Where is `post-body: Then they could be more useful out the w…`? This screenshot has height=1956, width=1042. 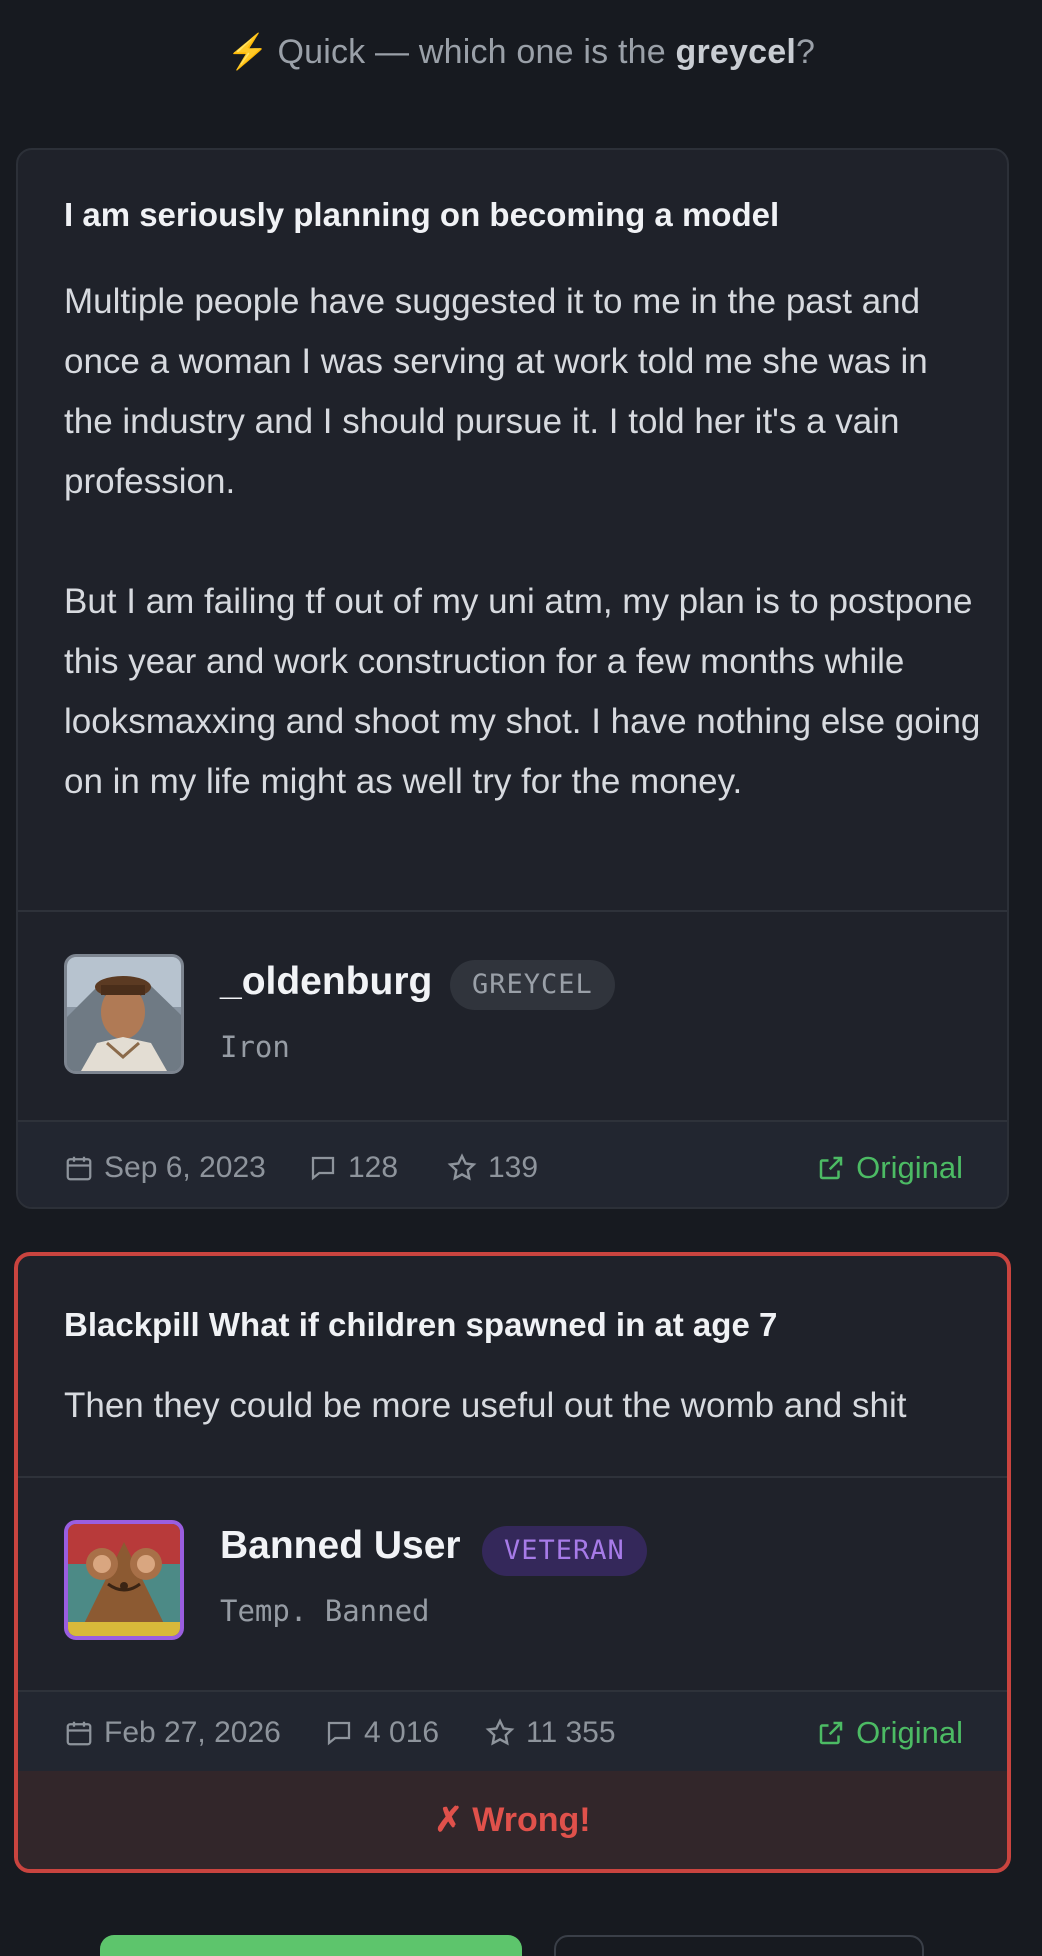
post-body: Then they could be more useful out the w… is located at coordinates (485, 1405).